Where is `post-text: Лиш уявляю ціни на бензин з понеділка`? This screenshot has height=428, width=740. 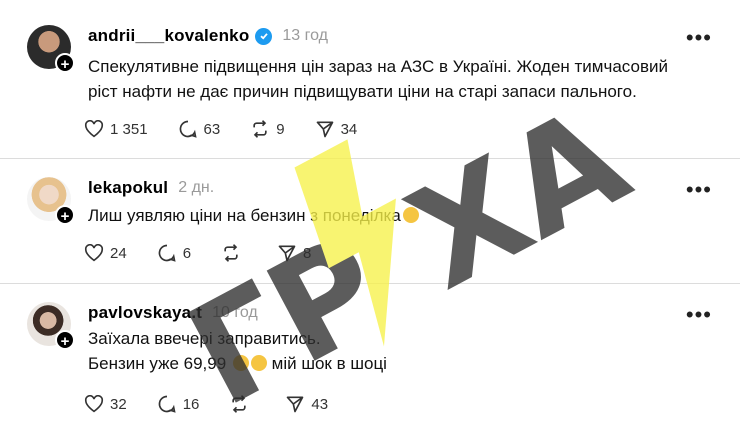 post-text: Лиш уявляю ціни на бензин з понеділка is located at coordinates (253, 215).